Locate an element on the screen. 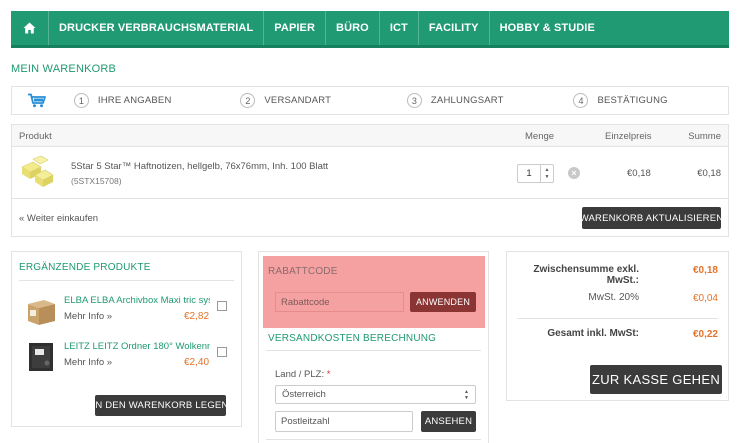  nav-item-buero: BÜRO is located at coordinates (353, 28).